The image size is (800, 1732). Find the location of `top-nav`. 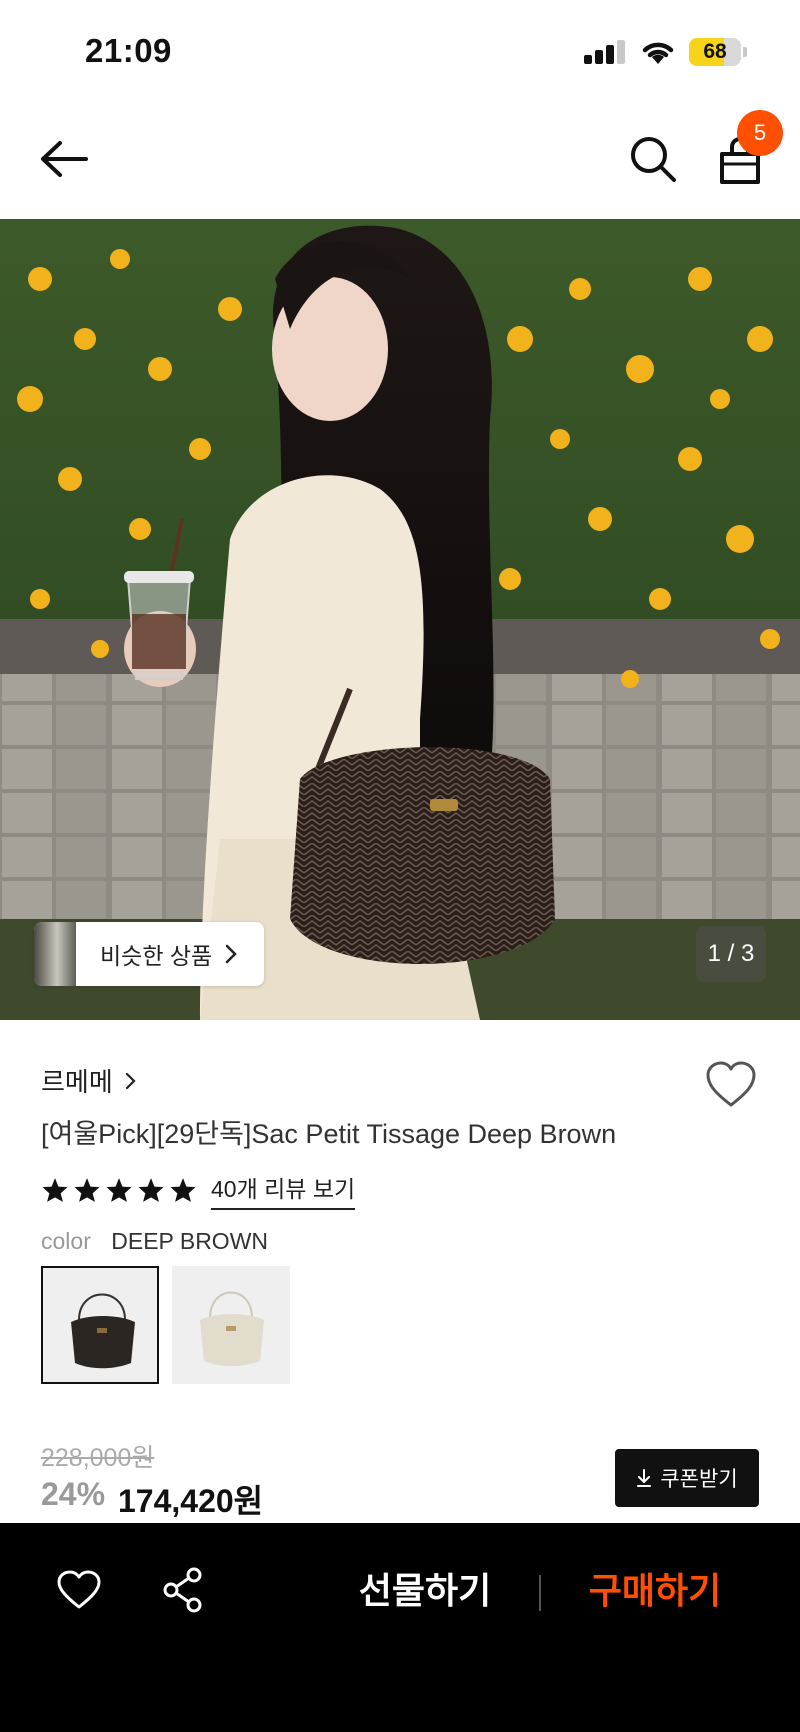

top-nav is located at coordinates (400, 159).